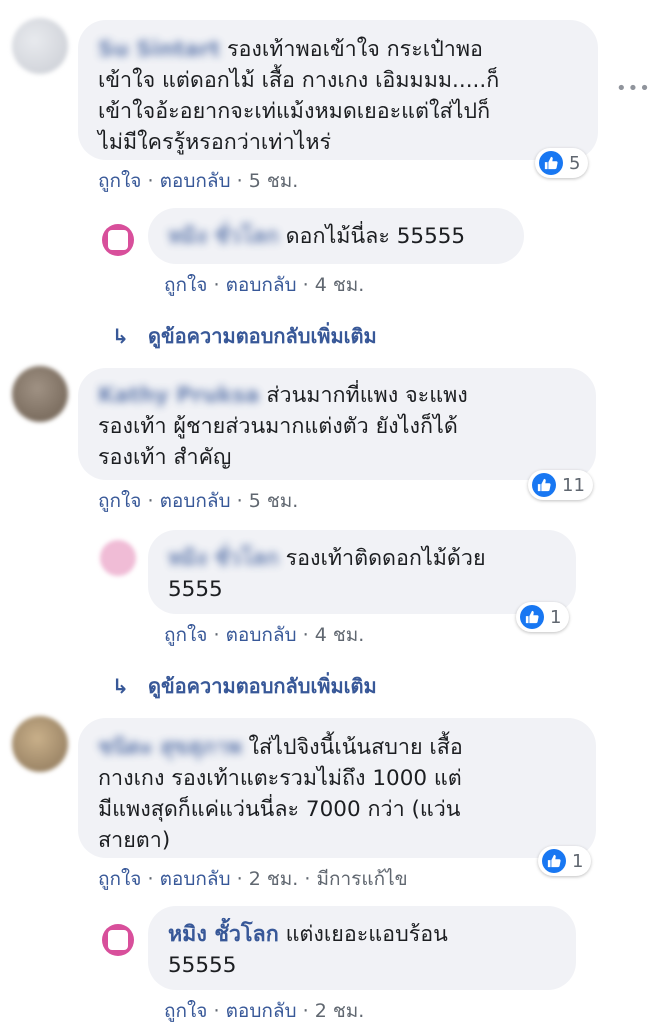 The height and width of the screenshot is (1026, 655). Describe the element at coordinates (215, 142) in the screenshot. I see `comment-line: ไม่มีใครรู้หรอกว่าเท่าไหร่` at that location.